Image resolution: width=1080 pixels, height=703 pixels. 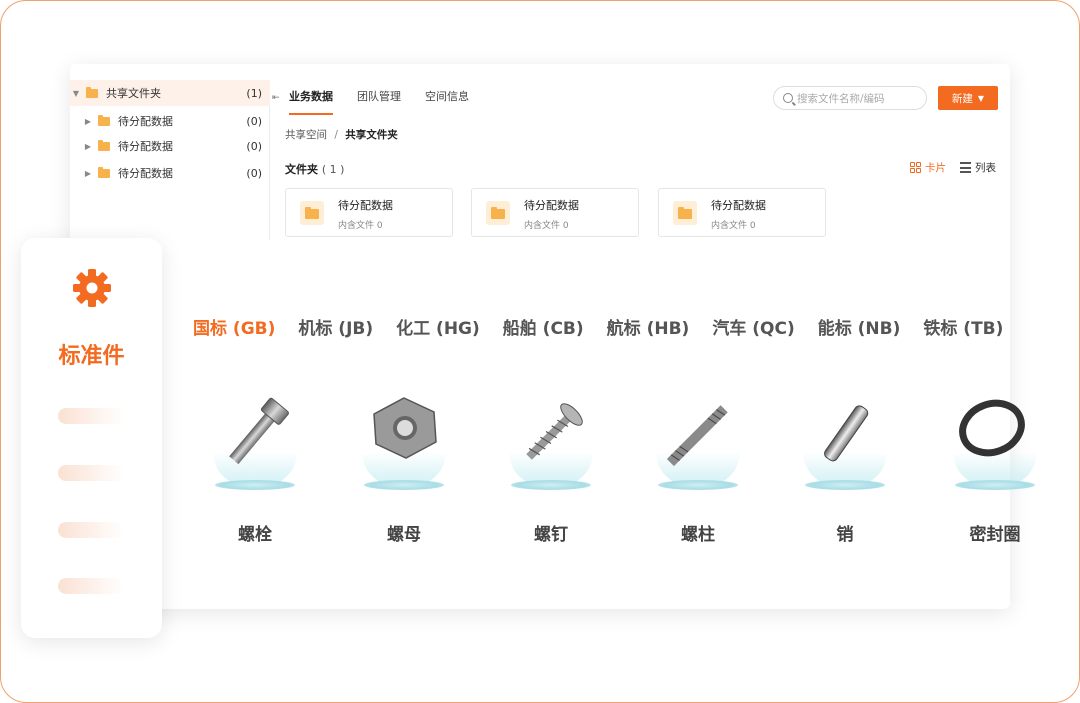 What do you see at coordinates (846, 433) in the screenshot?
I see `pin-icon` at bounding box center [846, 433].